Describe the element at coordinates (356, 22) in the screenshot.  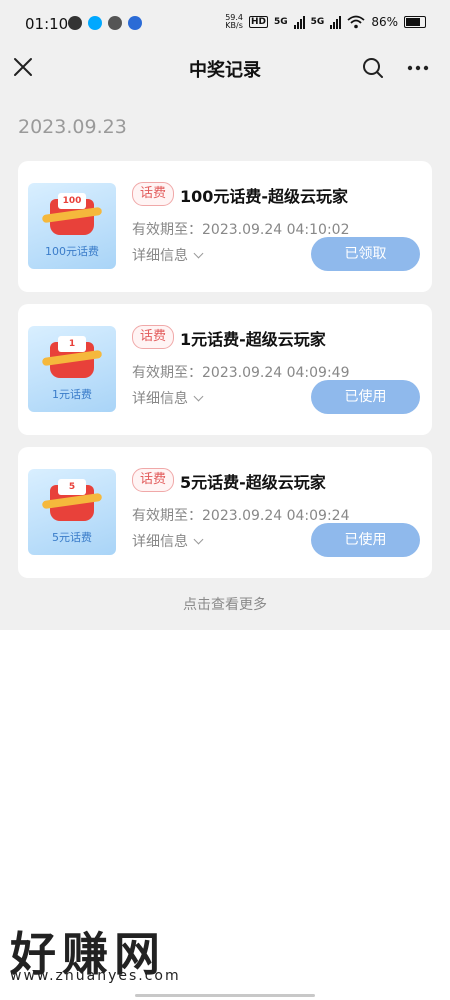
I see `wifi-icon` at that location.